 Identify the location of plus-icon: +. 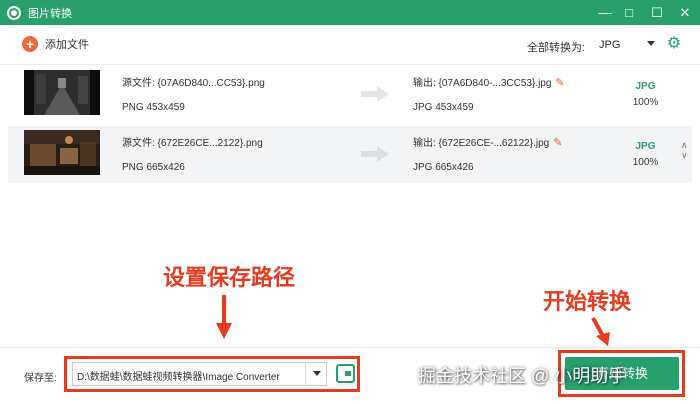
(30, 44).